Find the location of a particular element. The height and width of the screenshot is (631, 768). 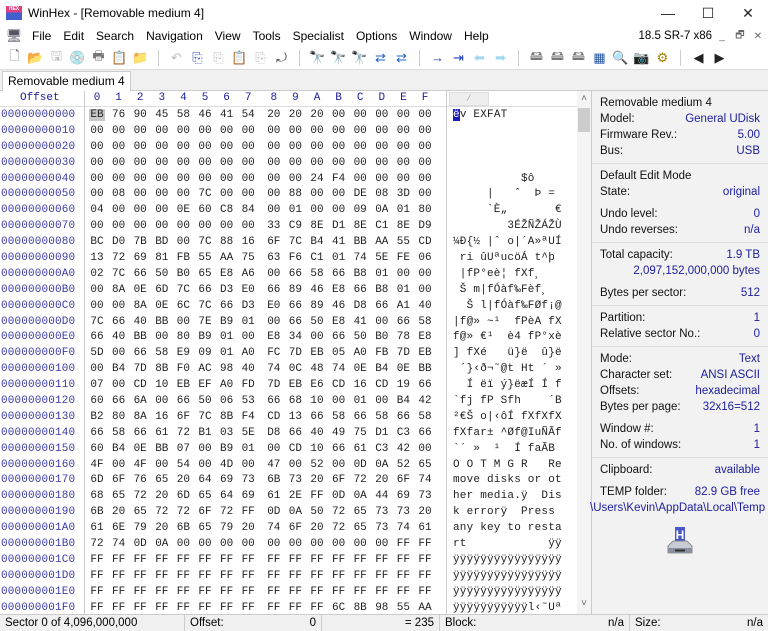

hex-byte: 10 is located at coordinates (317, 449).